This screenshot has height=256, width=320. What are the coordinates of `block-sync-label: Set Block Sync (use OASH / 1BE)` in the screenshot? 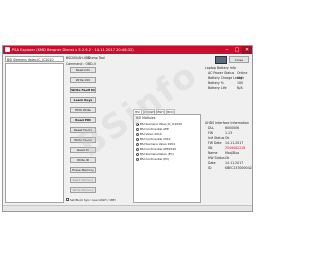 It's located at (93, 199).